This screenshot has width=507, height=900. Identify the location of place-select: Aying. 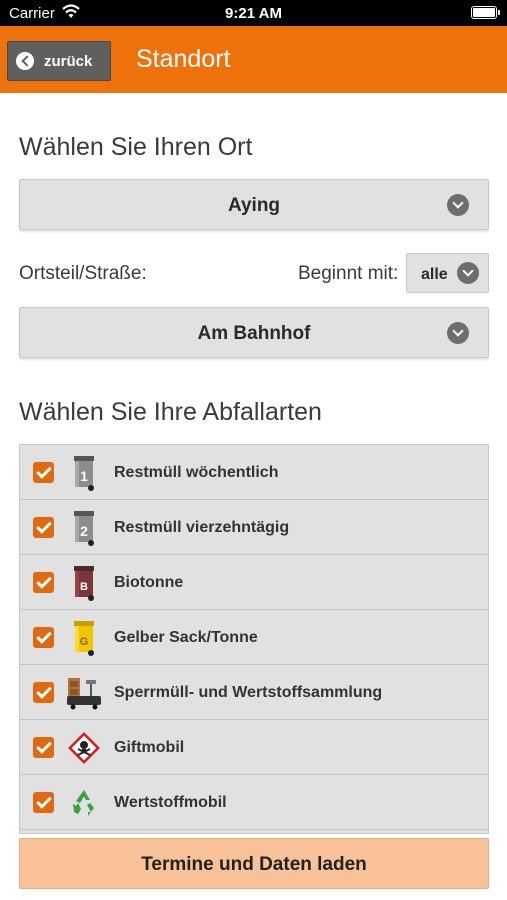
(254, 204).